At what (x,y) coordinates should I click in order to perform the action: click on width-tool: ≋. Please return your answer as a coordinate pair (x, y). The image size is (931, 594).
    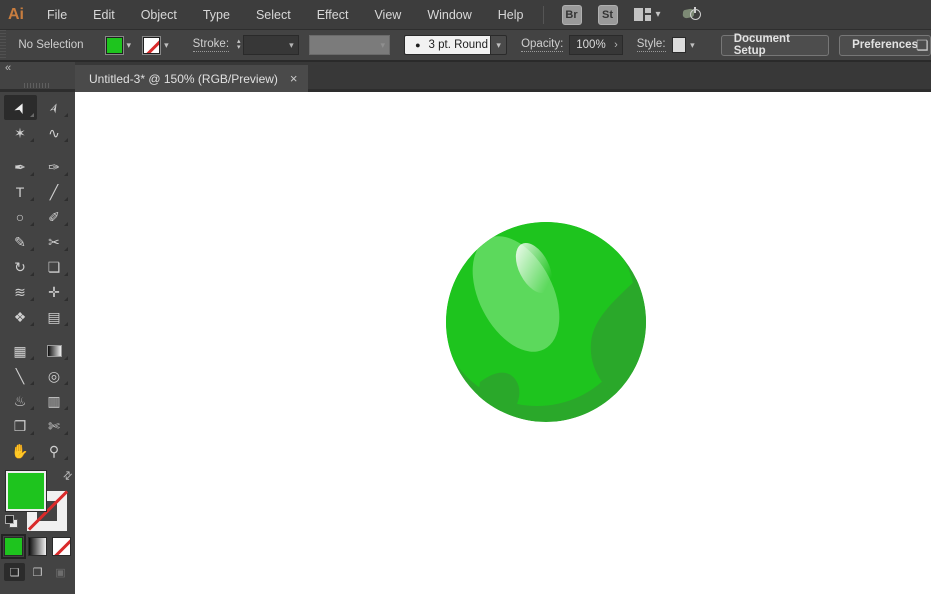
    Looking at the image, I should click on (20, 291).